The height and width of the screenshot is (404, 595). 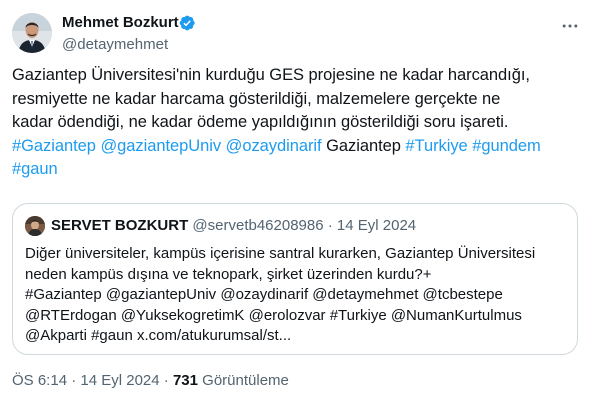 I want to click on views-count: 731, so click(x=187, y=380).